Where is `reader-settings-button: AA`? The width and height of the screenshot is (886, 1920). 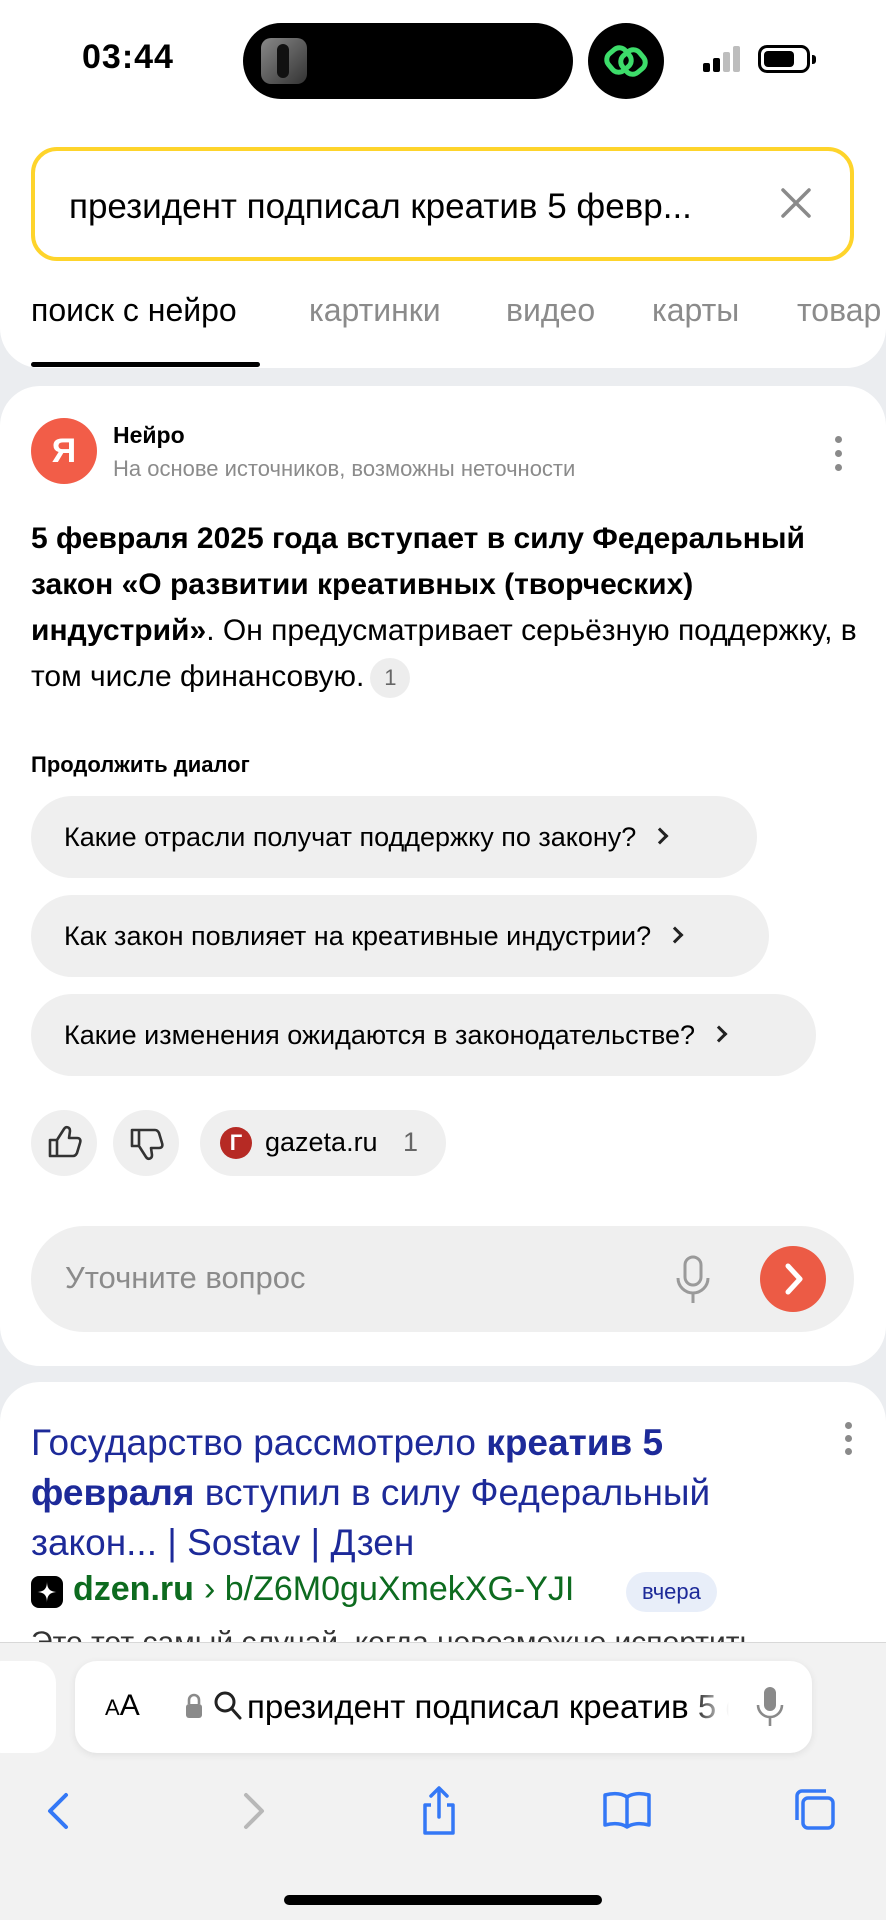
reader-settings-button: AA is located at coordinates (122, 1706).